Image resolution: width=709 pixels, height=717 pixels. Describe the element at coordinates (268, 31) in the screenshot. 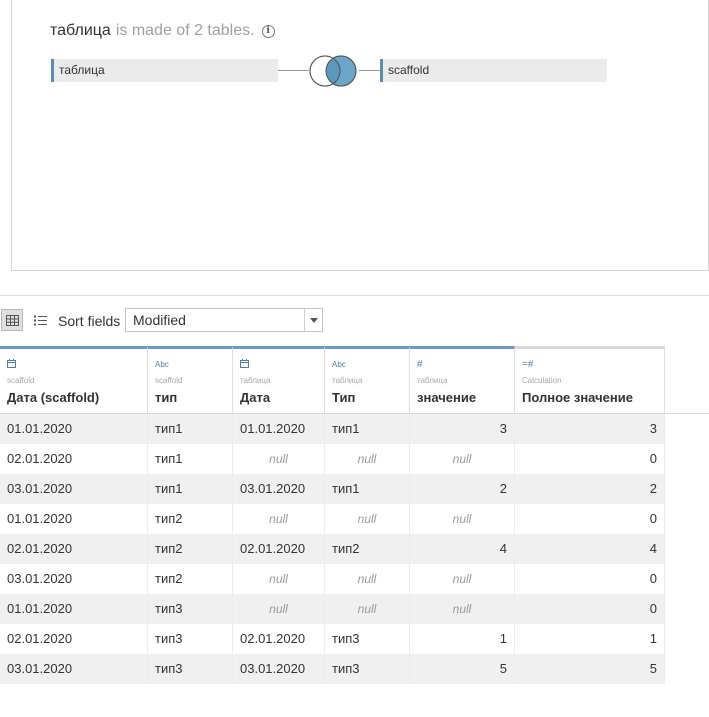

I see `info-icon: i` at that location.